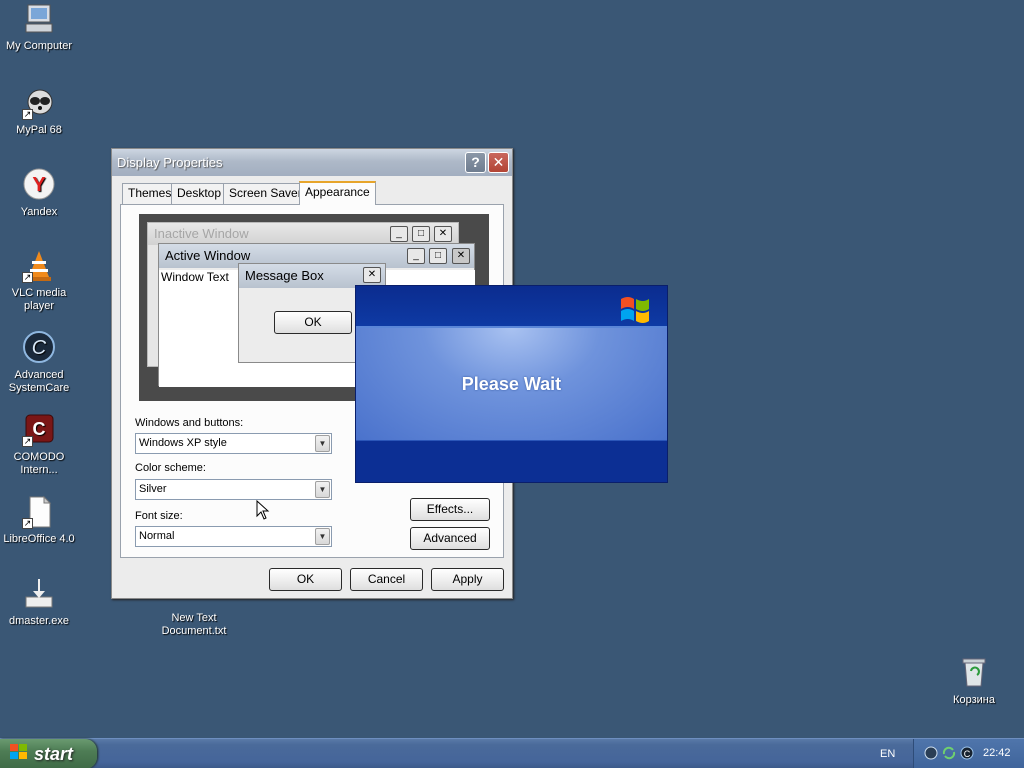  I want to click on advanced-button: Advanced, so click(450, 538).